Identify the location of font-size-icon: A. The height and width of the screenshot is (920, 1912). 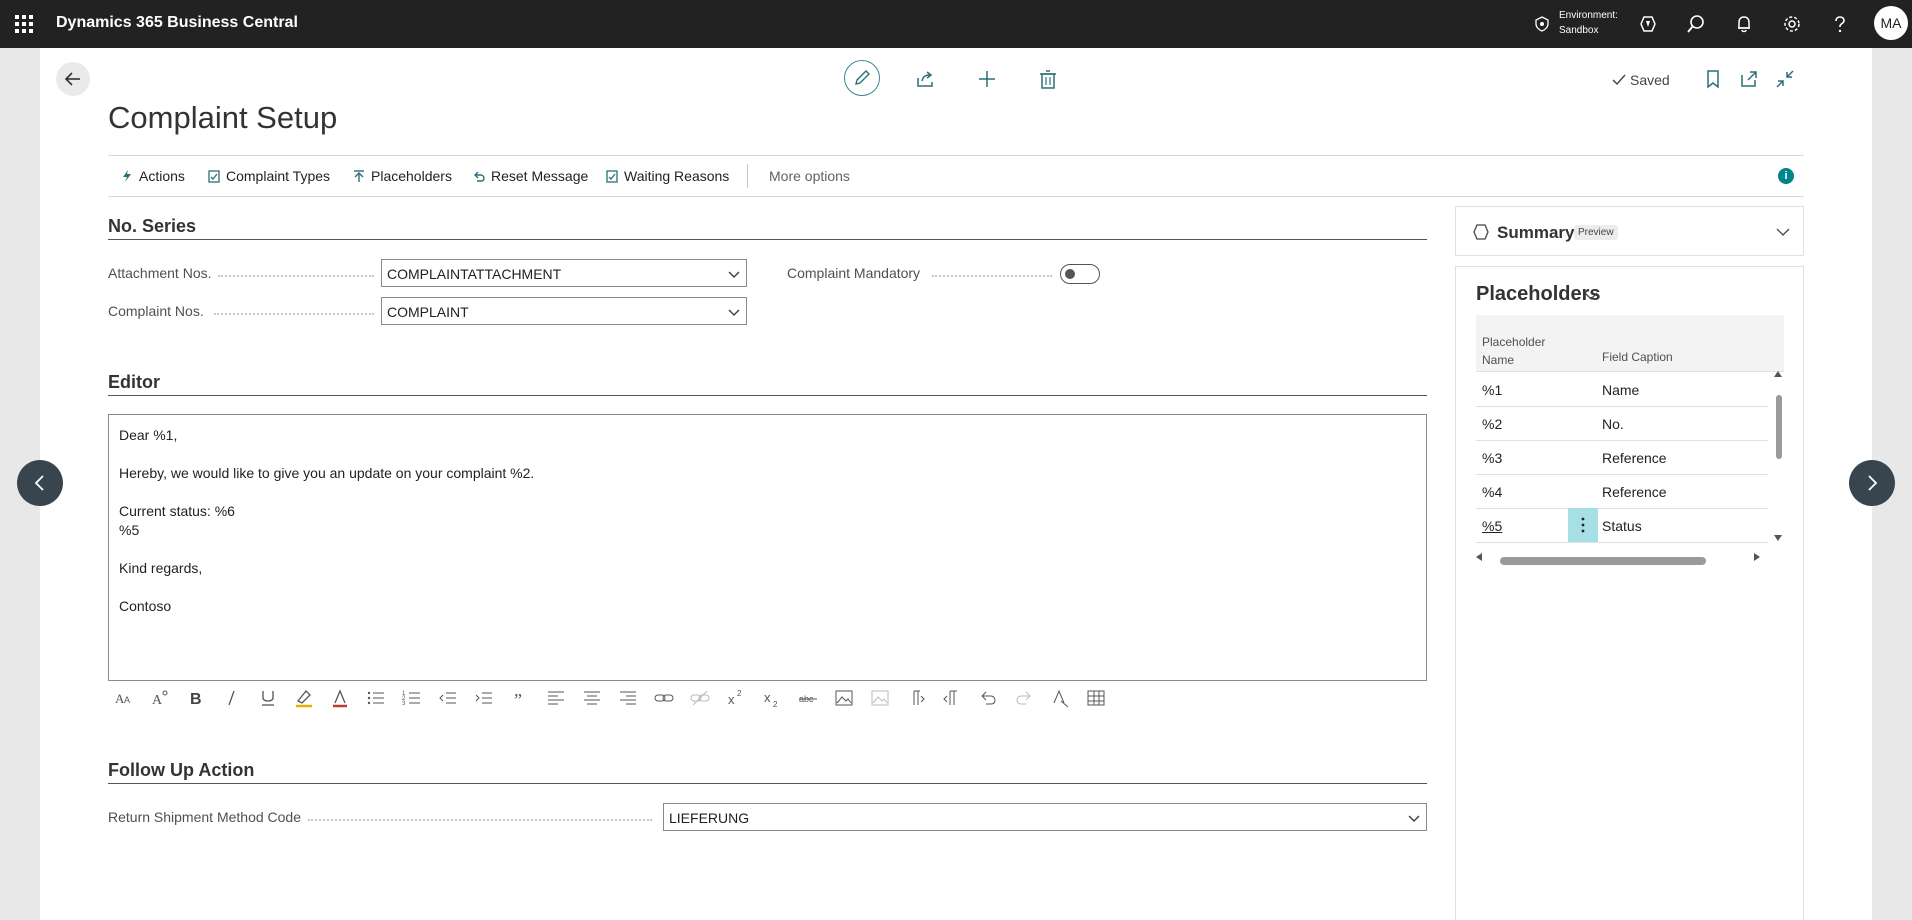
(160, 698).